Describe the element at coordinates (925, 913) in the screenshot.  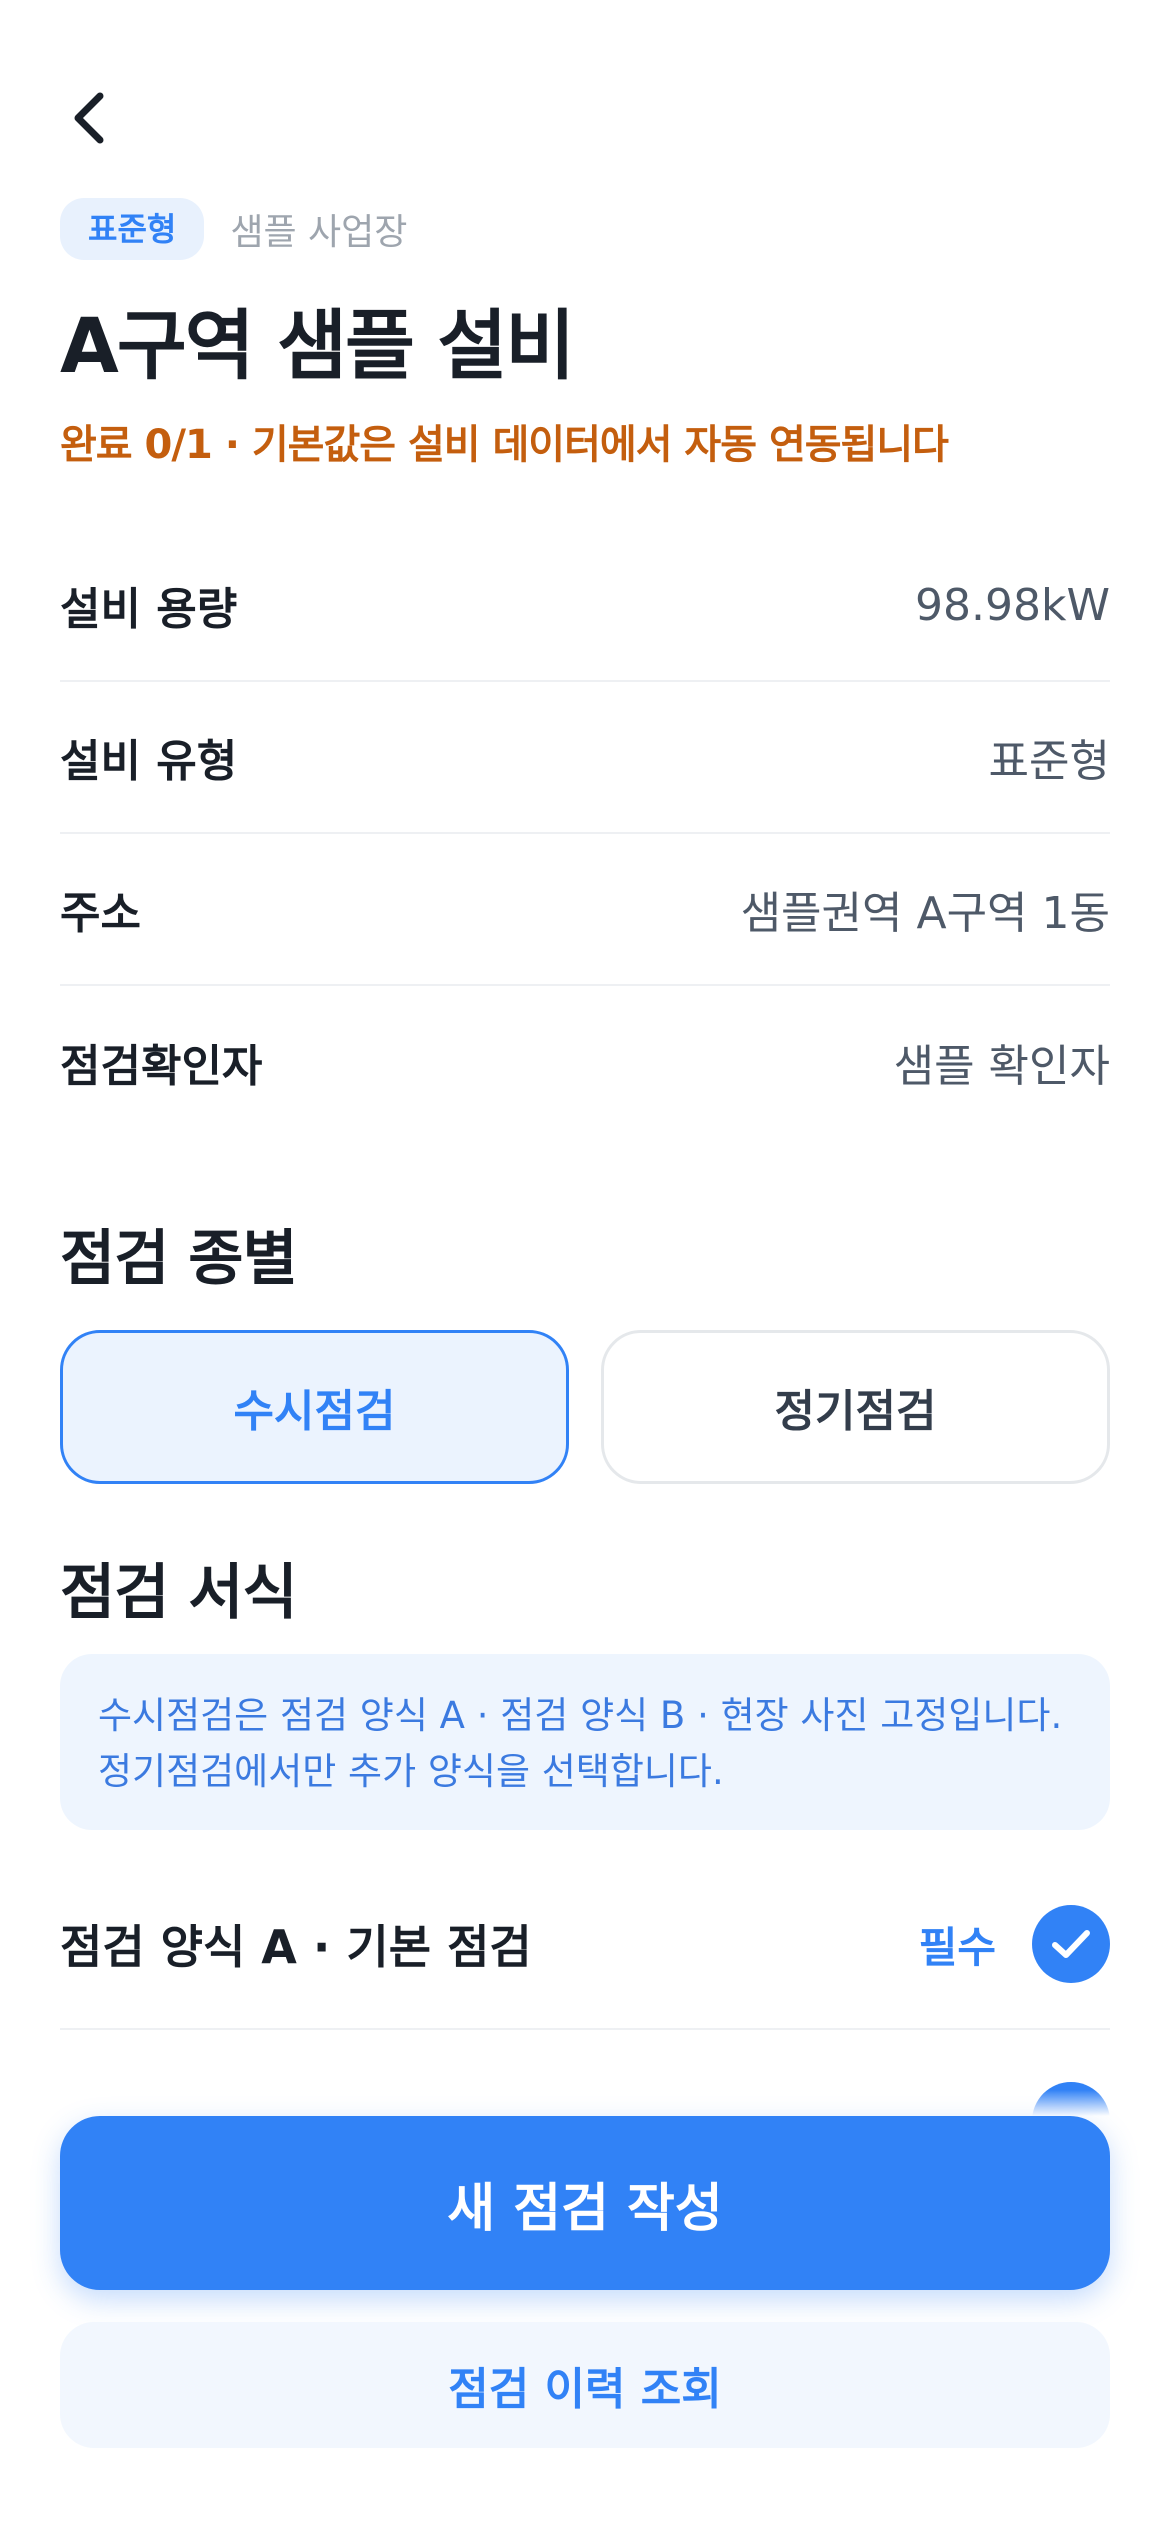
I see `info-value: 샘플권역 A구역 1동` at that location.